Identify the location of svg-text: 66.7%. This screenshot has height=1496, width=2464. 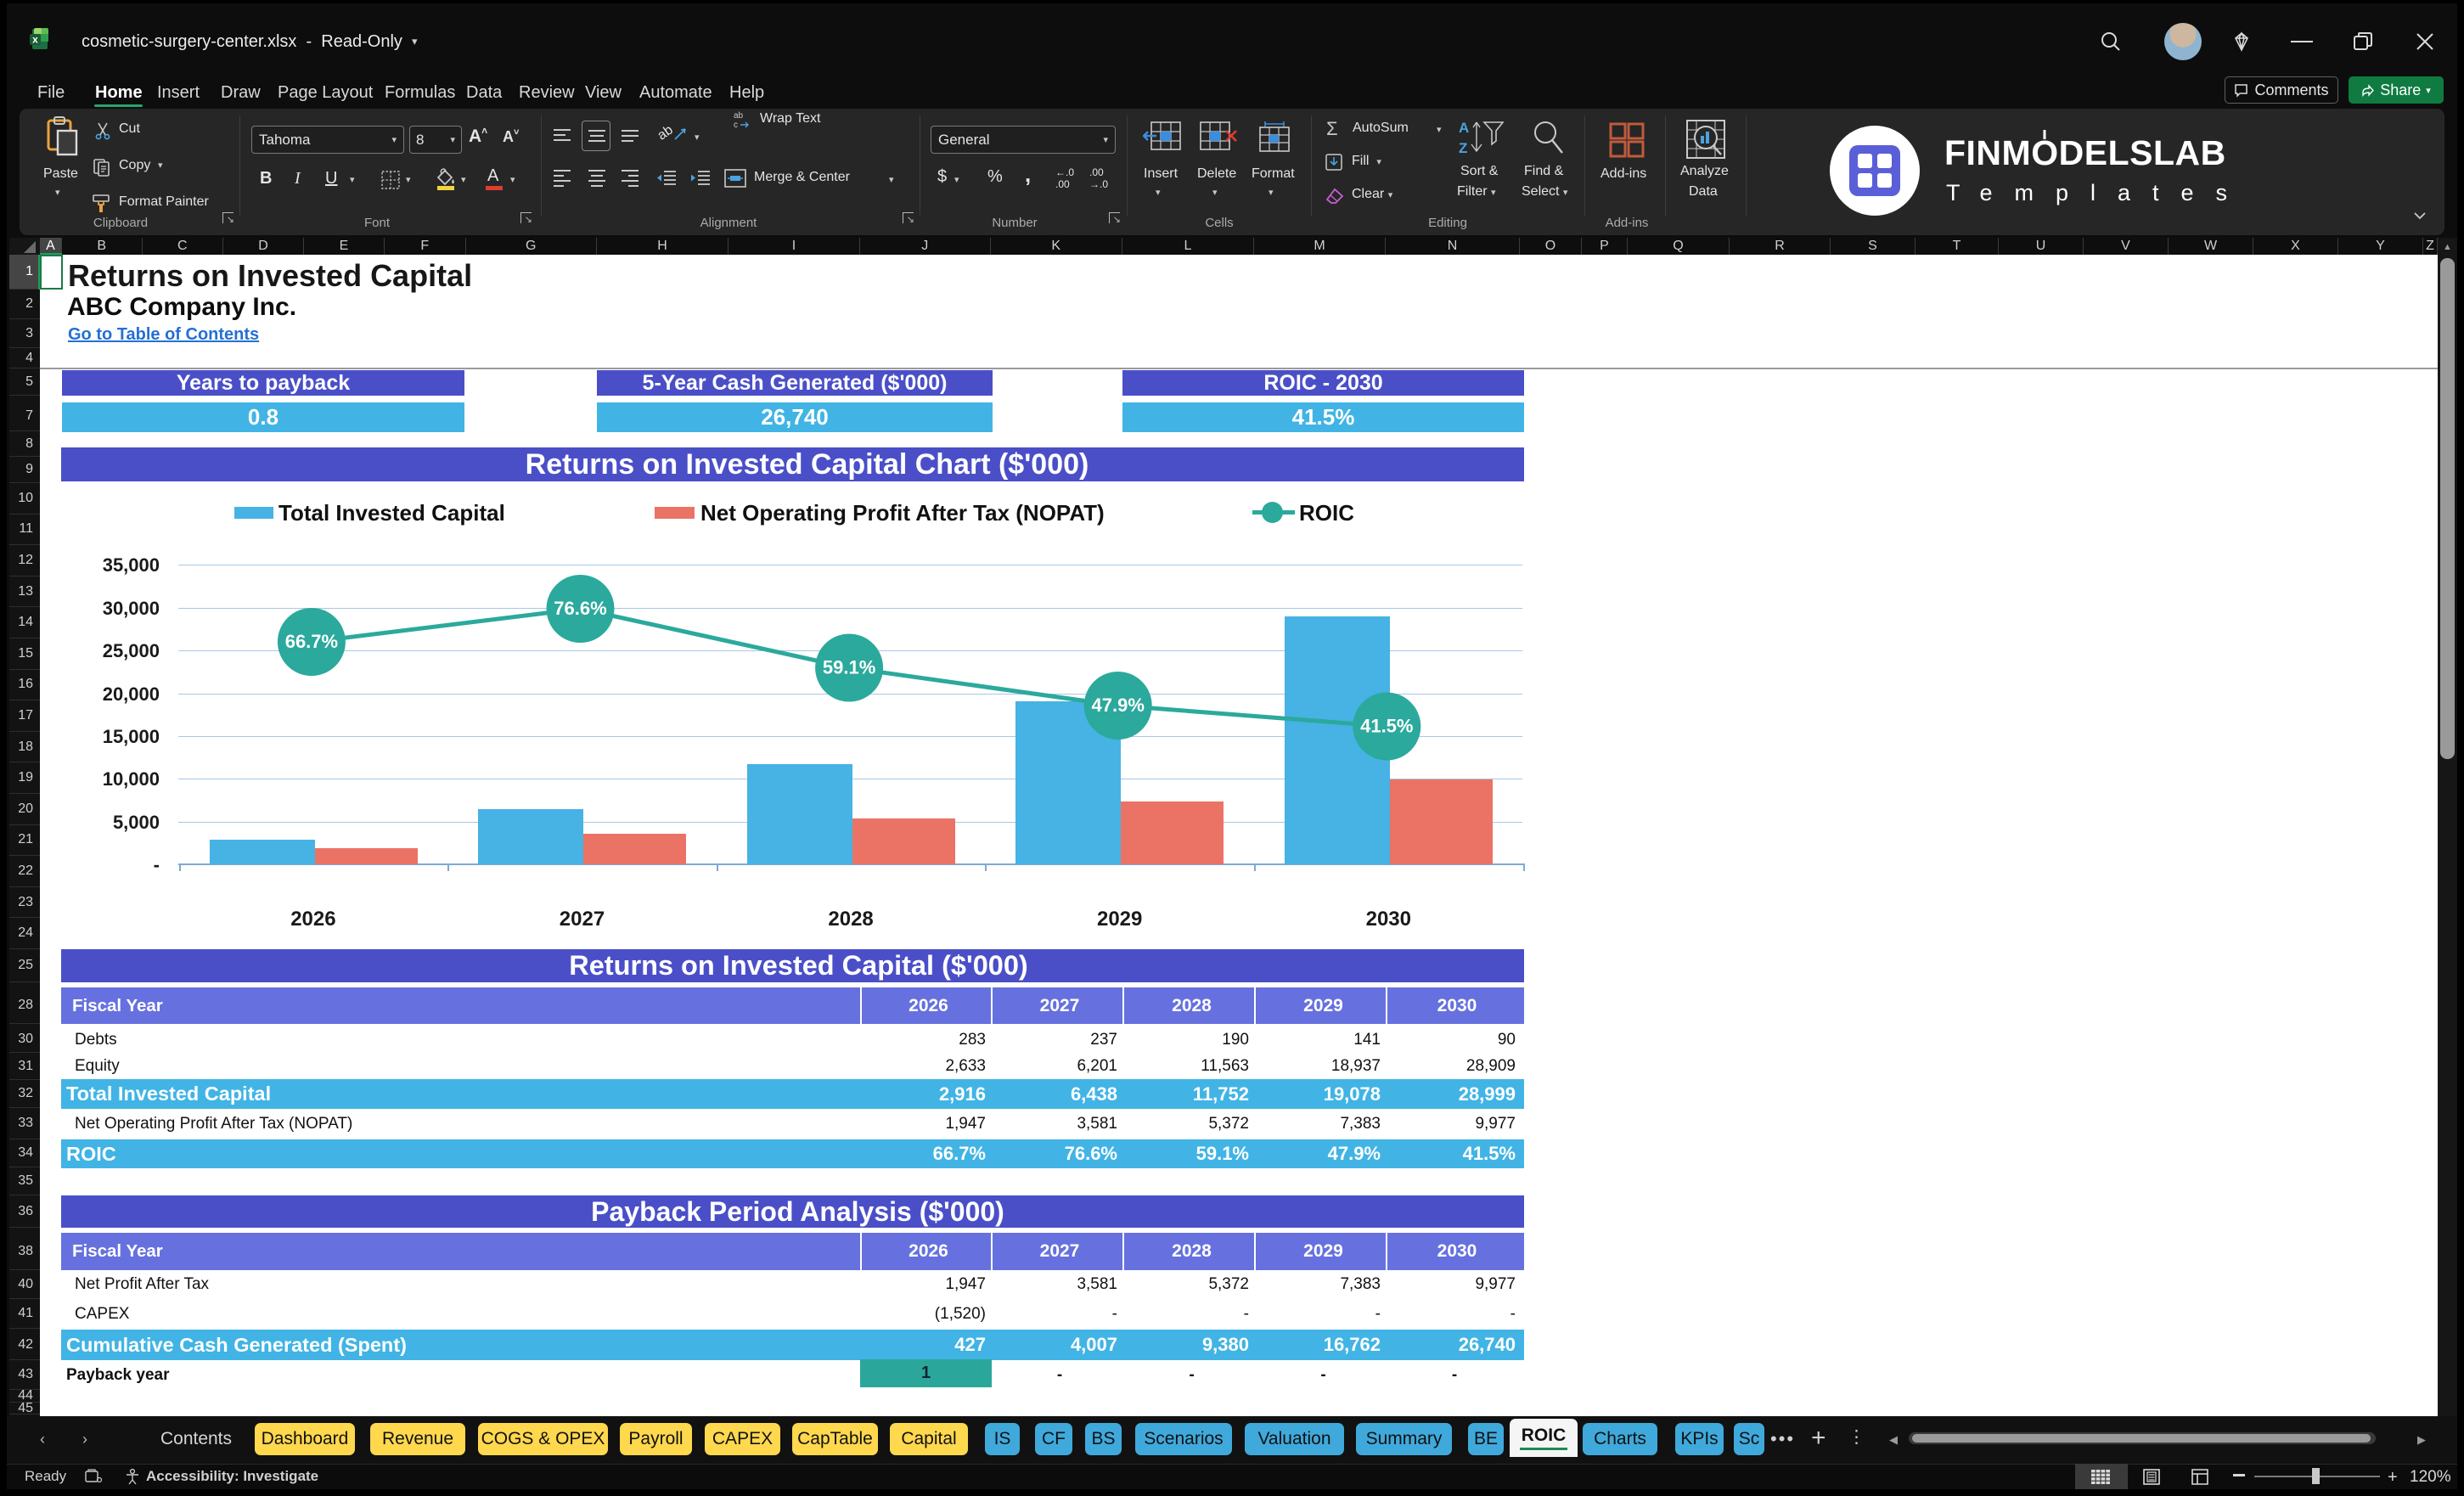
(311, 641).